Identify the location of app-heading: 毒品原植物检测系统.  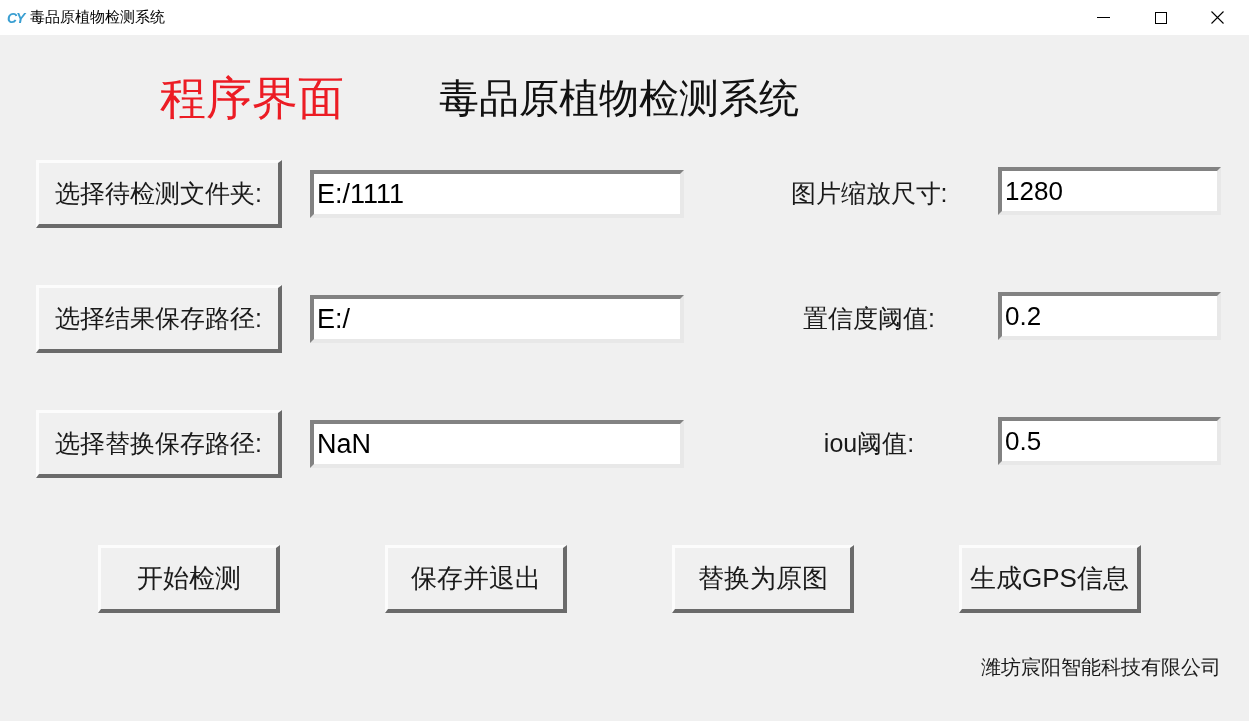
(619, 97).